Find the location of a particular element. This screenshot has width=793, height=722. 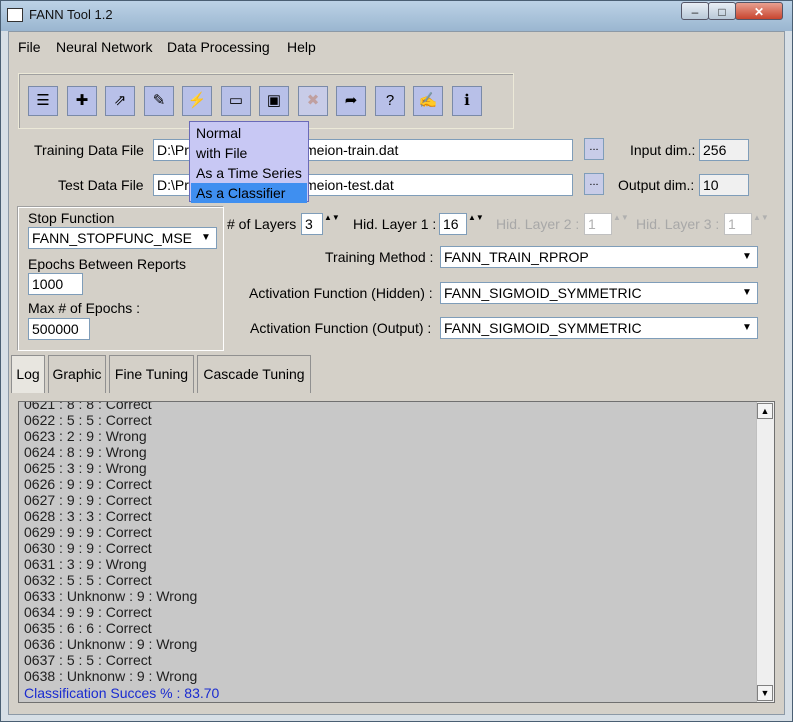

activation-output-select: FANN_SIGMOID_SYMMETRIC ▼ is located at coordinates (599, 328).